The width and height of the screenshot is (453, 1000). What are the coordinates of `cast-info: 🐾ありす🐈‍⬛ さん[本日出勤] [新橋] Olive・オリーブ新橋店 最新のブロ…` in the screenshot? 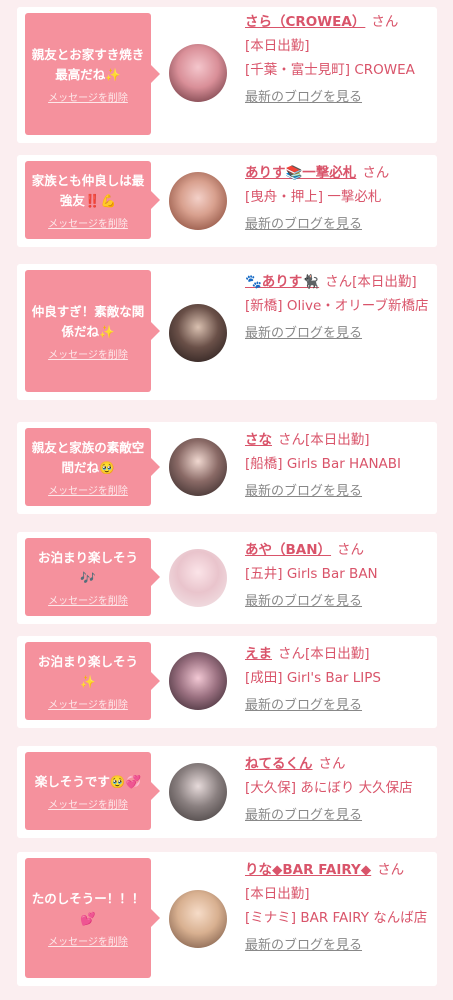 It's located at (339, 308).